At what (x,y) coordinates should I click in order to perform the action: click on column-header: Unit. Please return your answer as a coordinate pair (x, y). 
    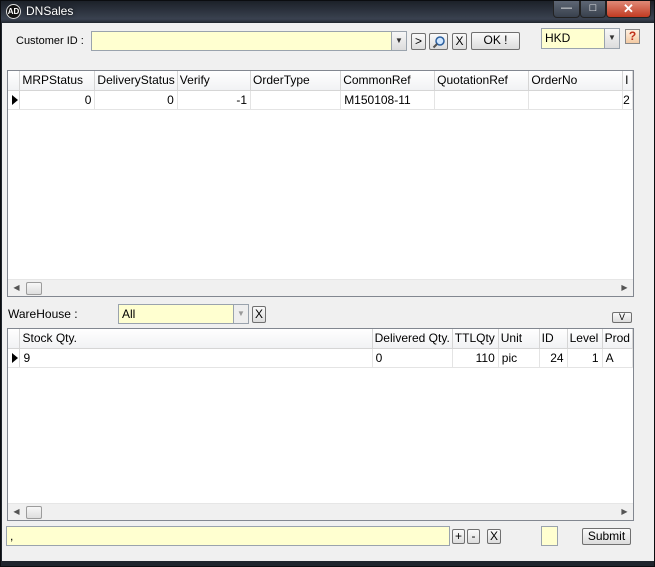
    Looking at the image, I should click on (519, 339).